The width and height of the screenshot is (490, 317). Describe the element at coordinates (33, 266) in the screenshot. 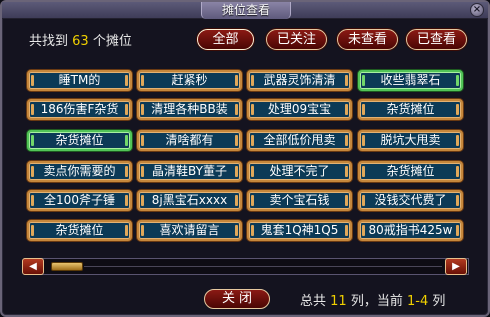

I see `scroll-left-icon: ◀` at that location.